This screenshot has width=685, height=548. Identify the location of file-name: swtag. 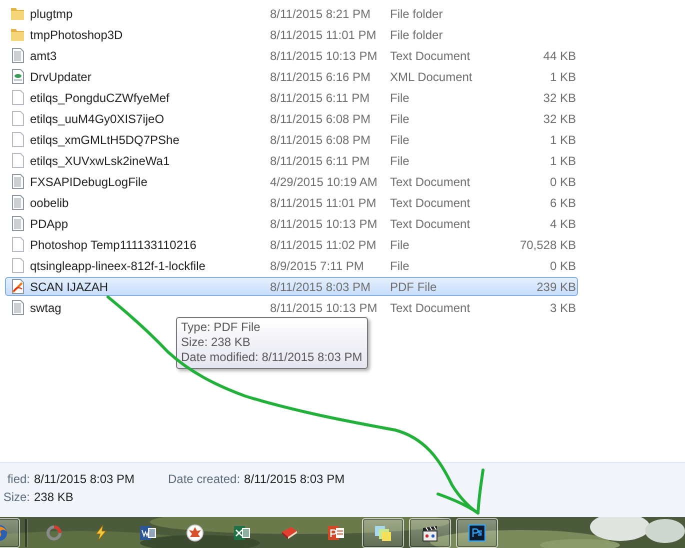
(46, 307).